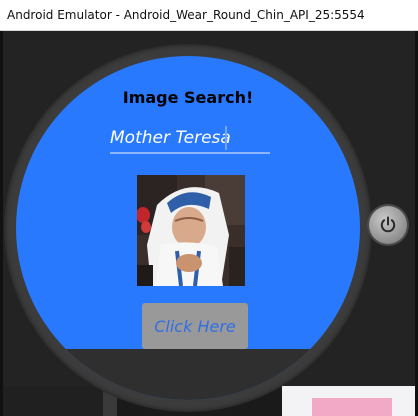 This screenshot has height=416, width=418. I want to click on watch-chin, so click(188, 374).